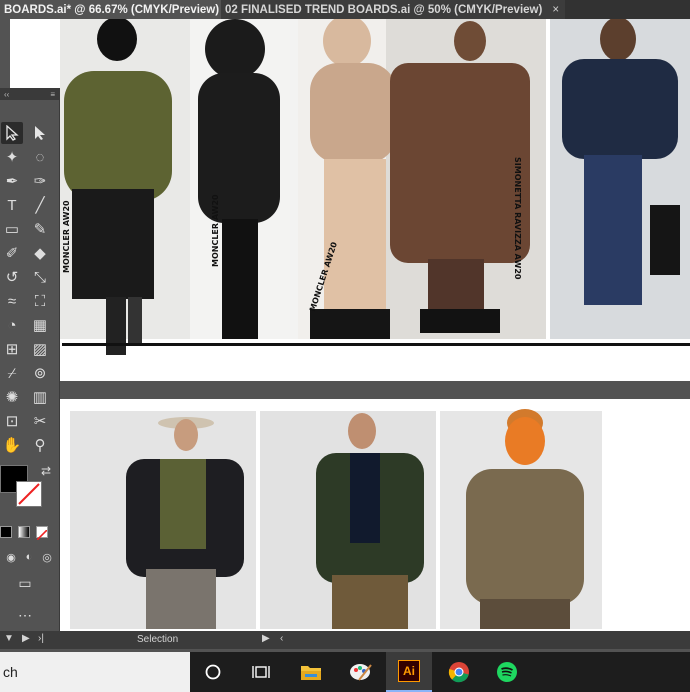  I want to click on chrome-icon, so click(459, 672).